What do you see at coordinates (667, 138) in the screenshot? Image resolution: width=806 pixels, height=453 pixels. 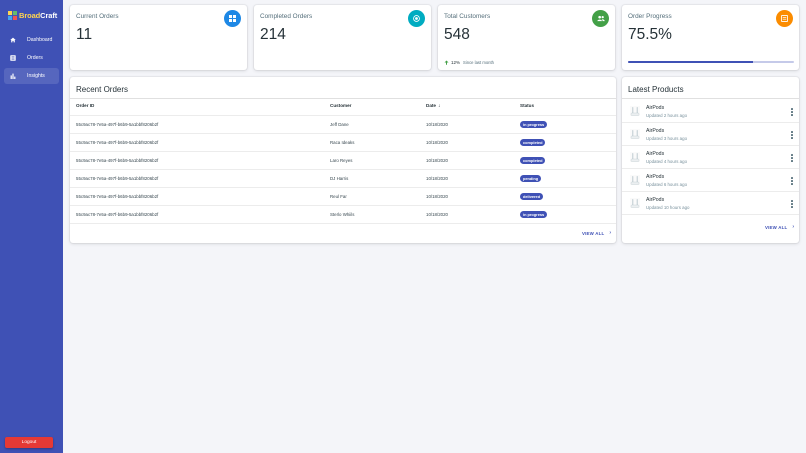 I see `product-updated: Updated 3 hours ago` at bounding box center [667, 138].